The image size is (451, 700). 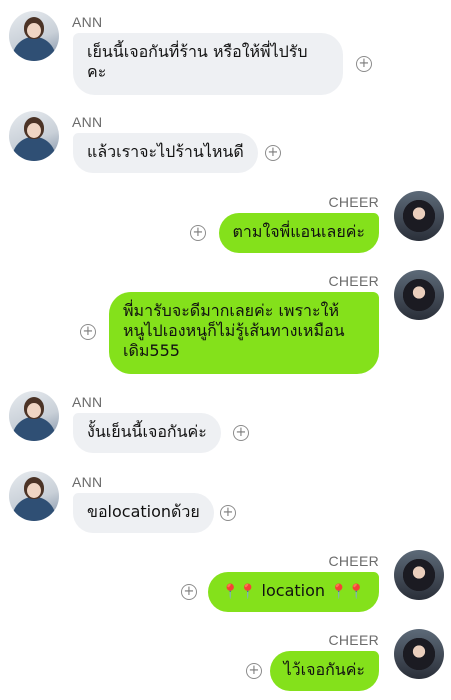 I want to click on message-text: location, so click(x=293, y=590).